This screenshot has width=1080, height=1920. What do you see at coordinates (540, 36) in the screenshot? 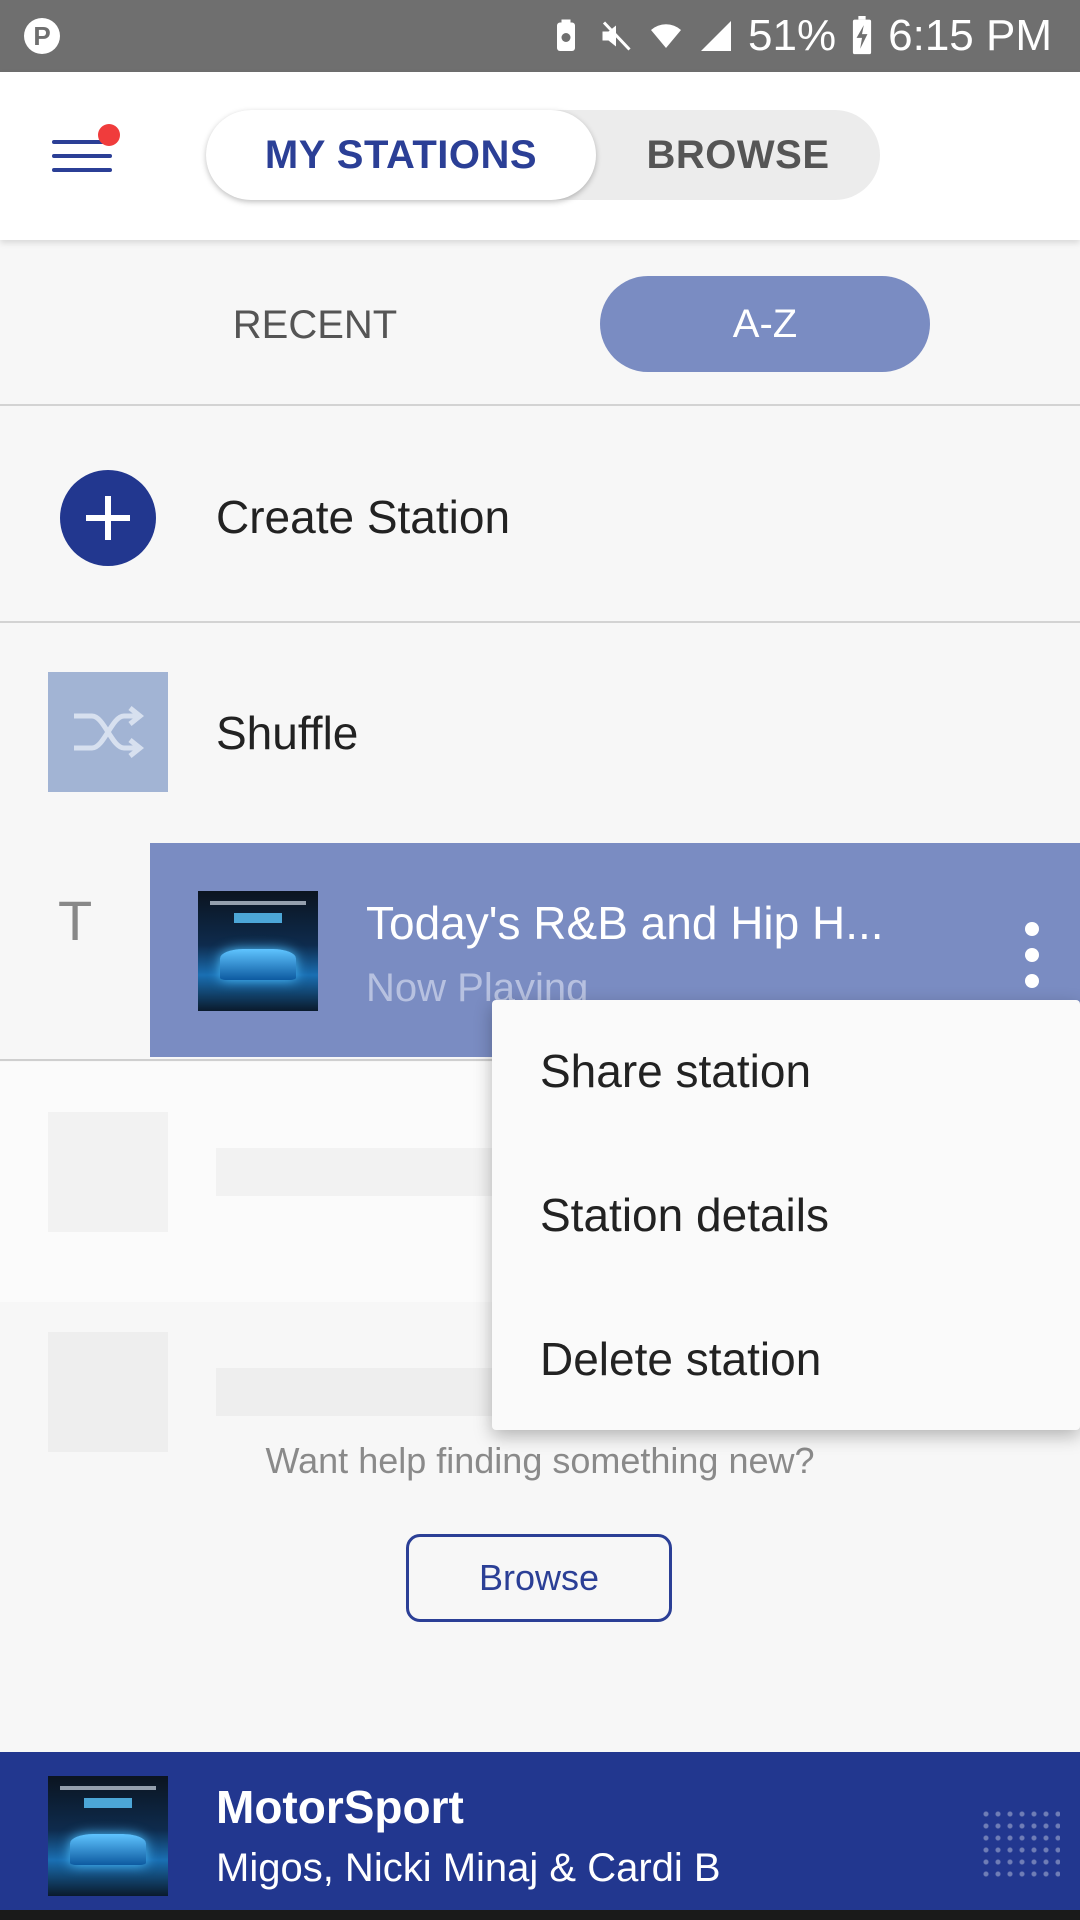
I see `status-bar: P 51% 6:15 PM` at bounding box center [540, 36].